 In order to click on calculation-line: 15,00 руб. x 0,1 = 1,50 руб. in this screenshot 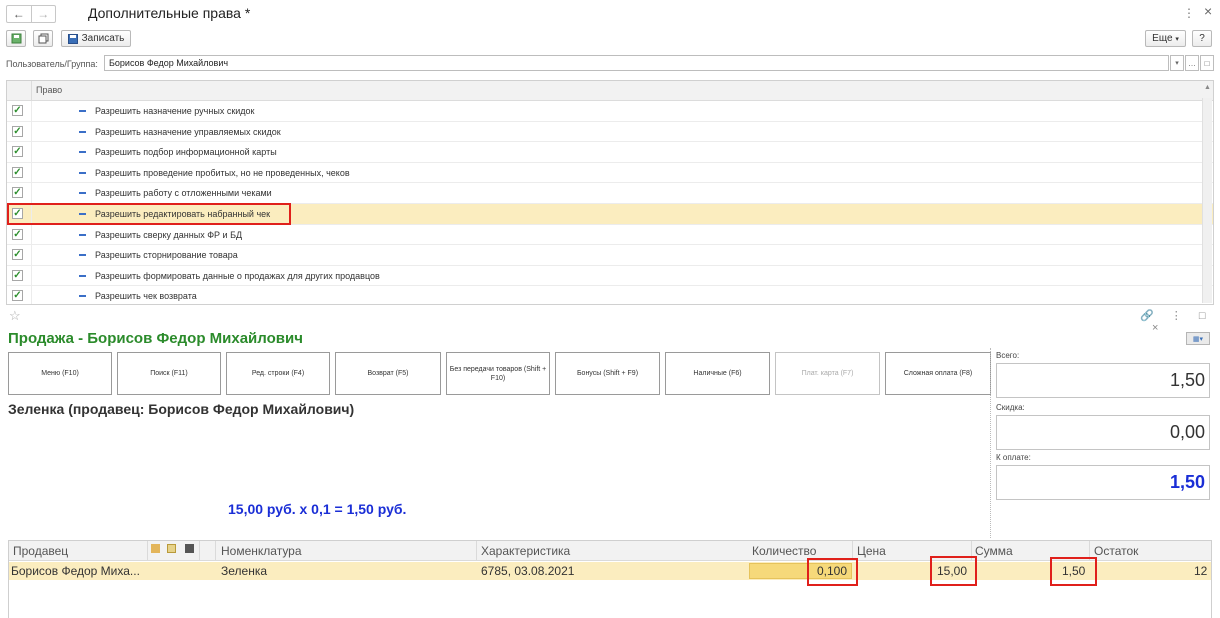, I will do `click(317, 509)`.